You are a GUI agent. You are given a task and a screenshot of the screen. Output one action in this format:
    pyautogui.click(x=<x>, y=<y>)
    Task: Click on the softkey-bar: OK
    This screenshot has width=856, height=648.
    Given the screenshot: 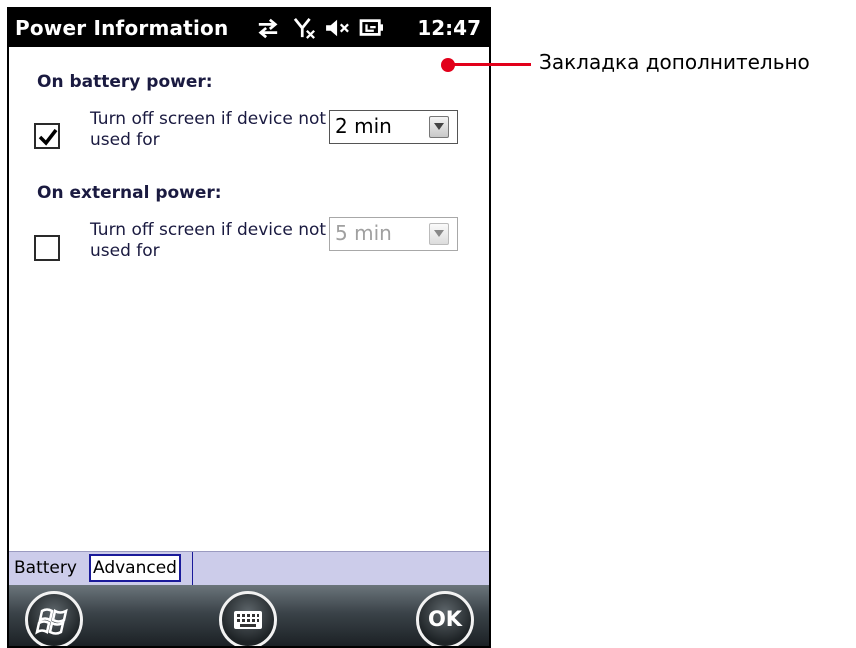 What is the action you would take?
    pyautogui.click(x=249, y=615)
    